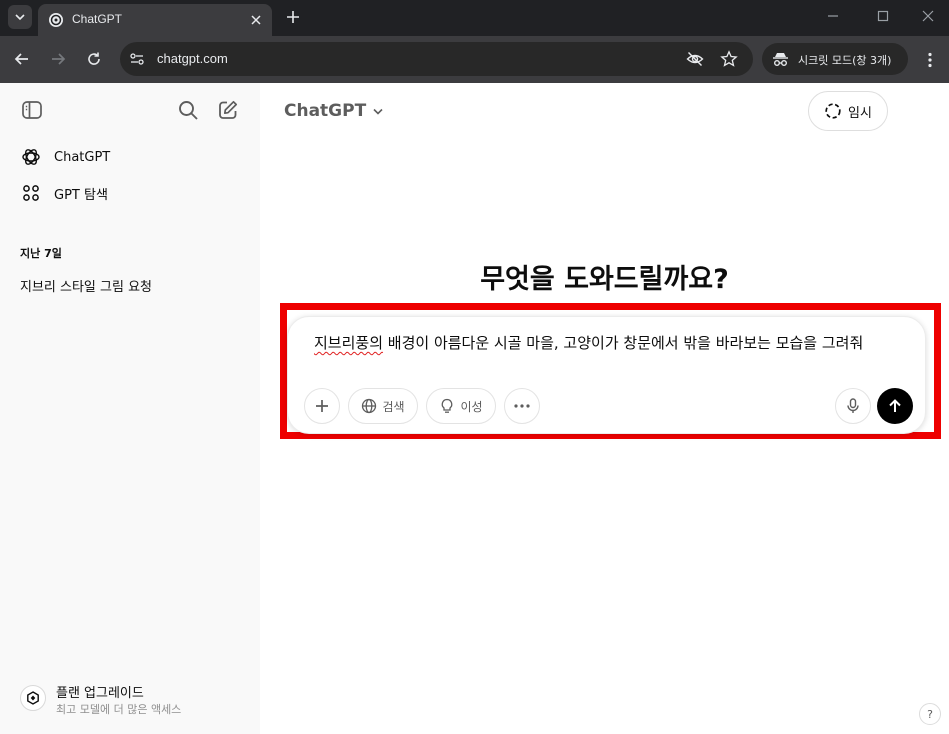 The image size is (949, 734). Describe the element at coordinates (31, 193) in the screenshot. I see `grid-icon` at that location.